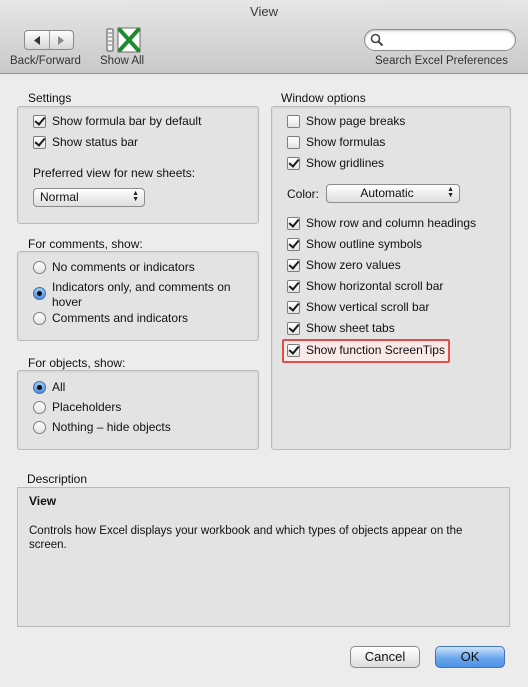 This screenshot has width=528, height=687. Describe the element at coordinates (303, 194) in the screenshot. I see `color-label: Color:` at that location.